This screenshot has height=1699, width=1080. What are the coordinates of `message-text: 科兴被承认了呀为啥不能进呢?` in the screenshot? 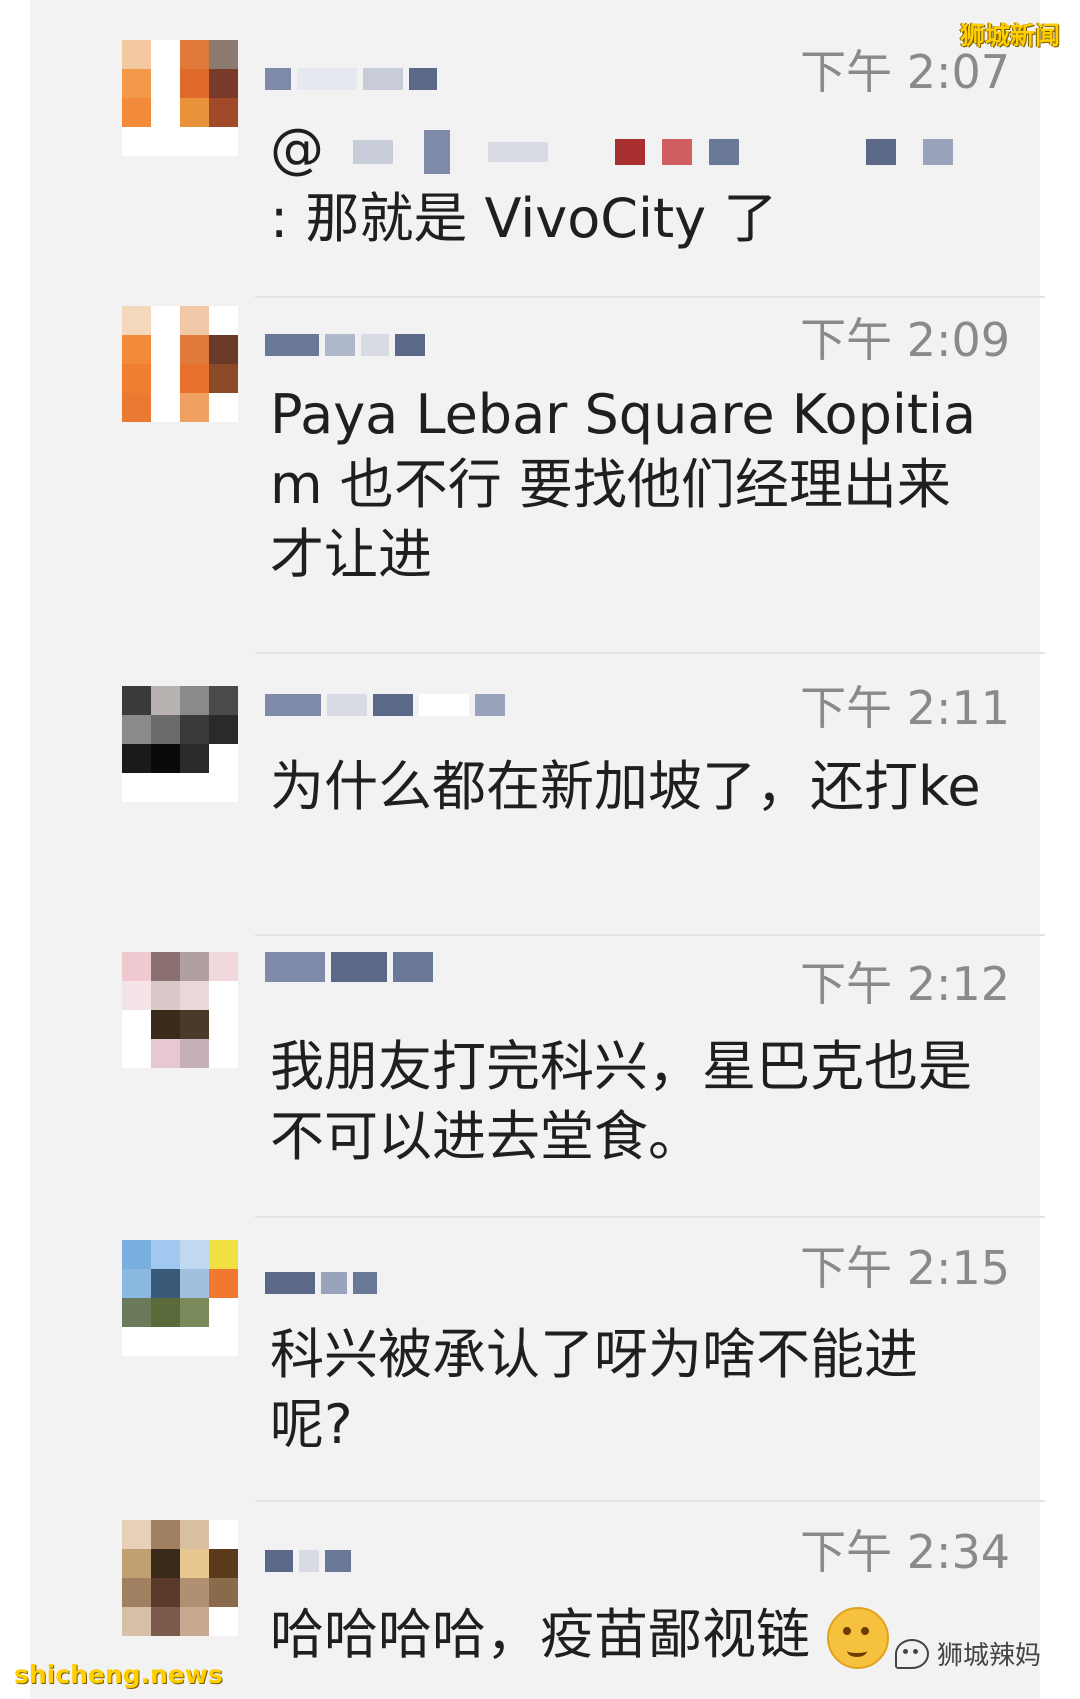 It's located at (594, 1389).